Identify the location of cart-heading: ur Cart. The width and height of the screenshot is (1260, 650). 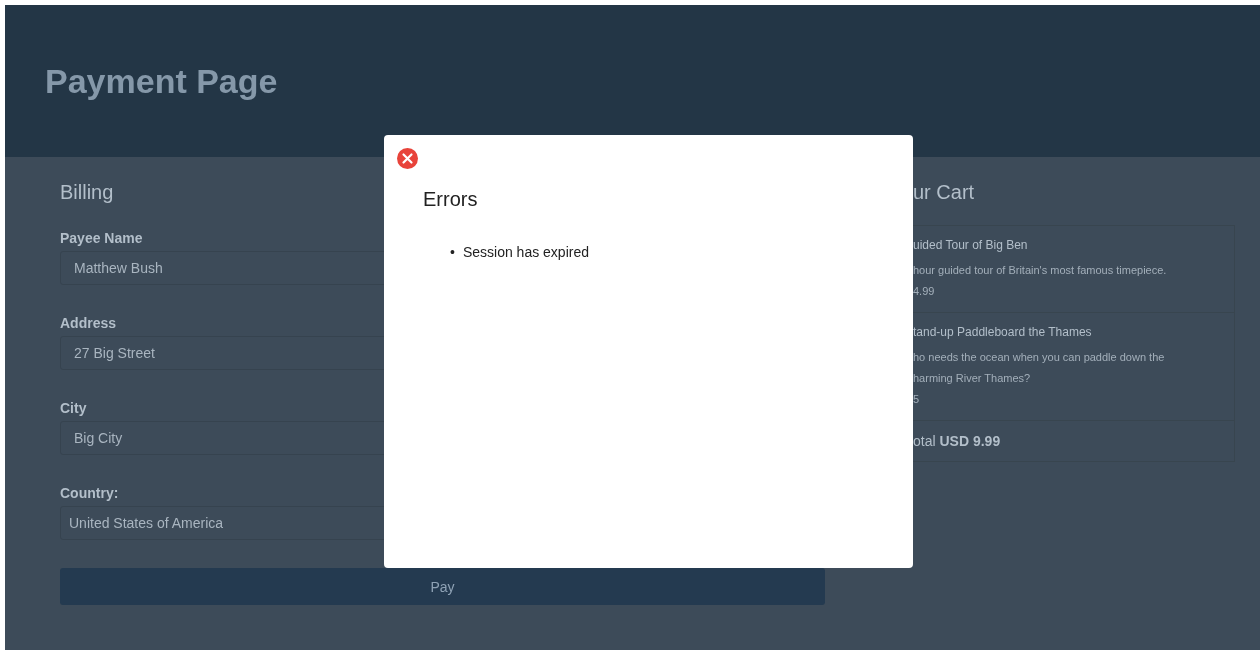
(943, 192).